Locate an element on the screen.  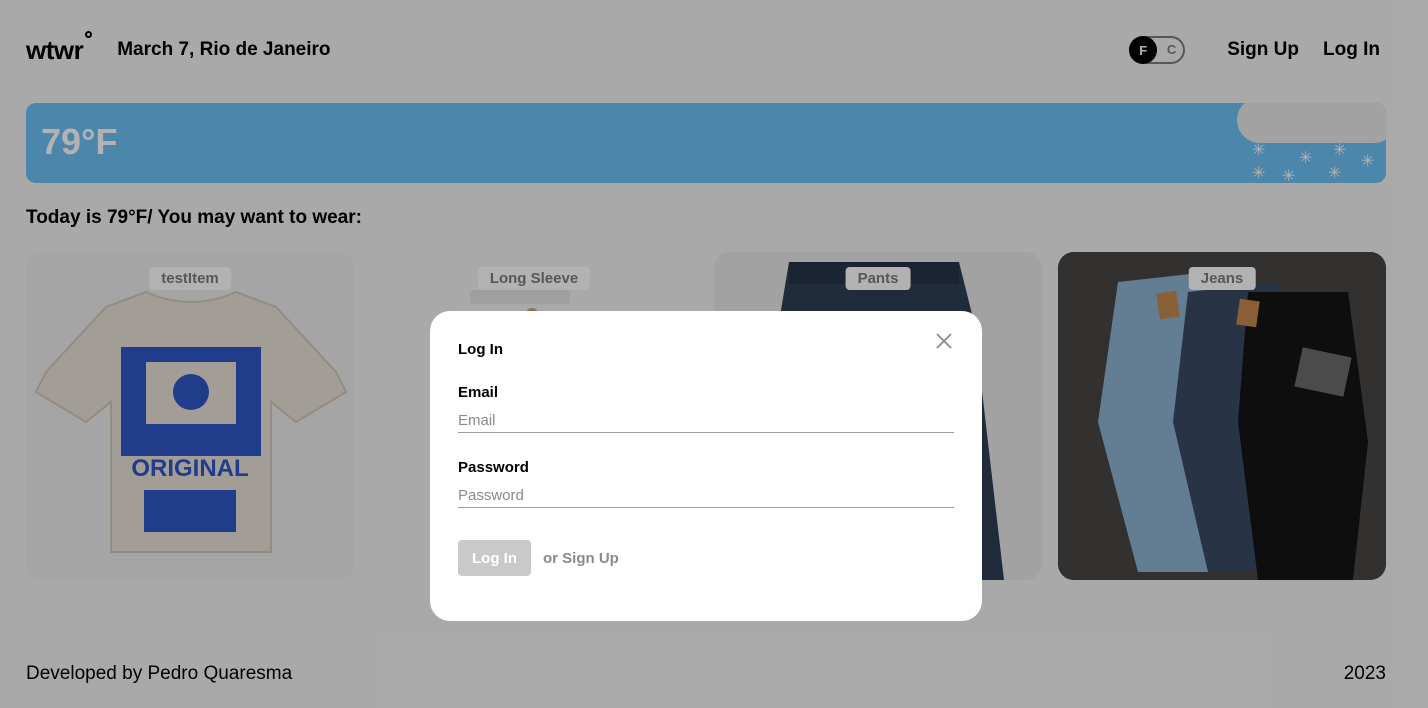
modal-title: Log In is located at coordinates (480, 349).